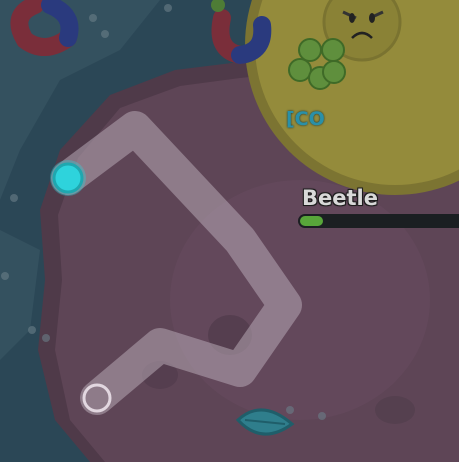  Describe the element at coordinates (305, 119) in the screenshot. I see `clan-tag: [CO` at that location.